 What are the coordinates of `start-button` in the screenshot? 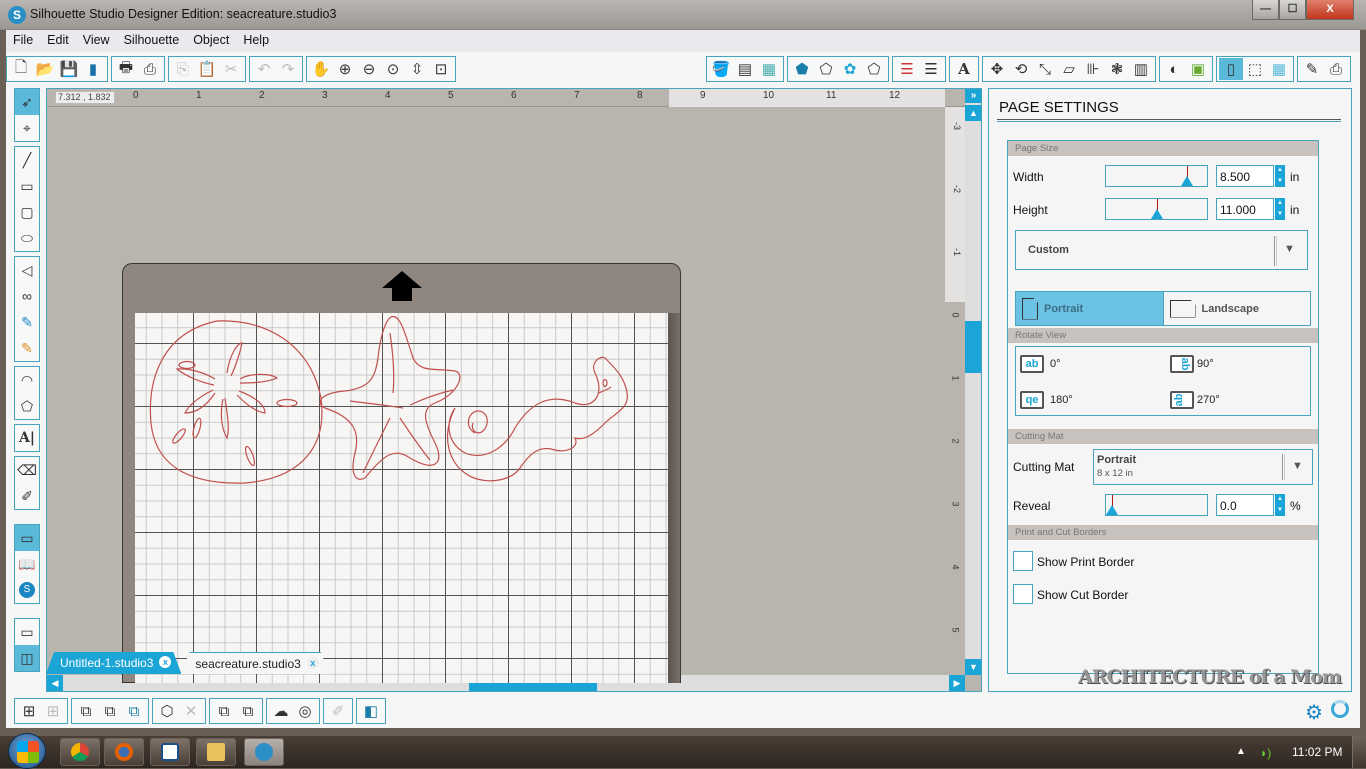 It's located at (27, 751).